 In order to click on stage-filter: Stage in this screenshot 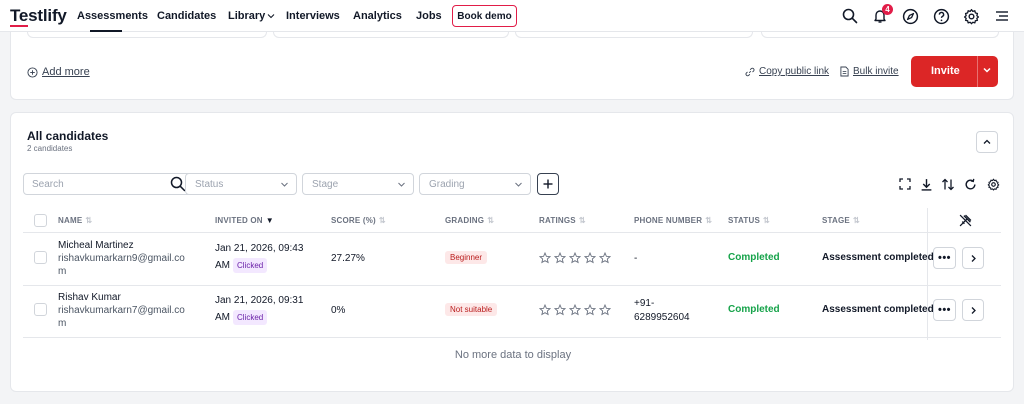, I will do `click(358, 184)`.